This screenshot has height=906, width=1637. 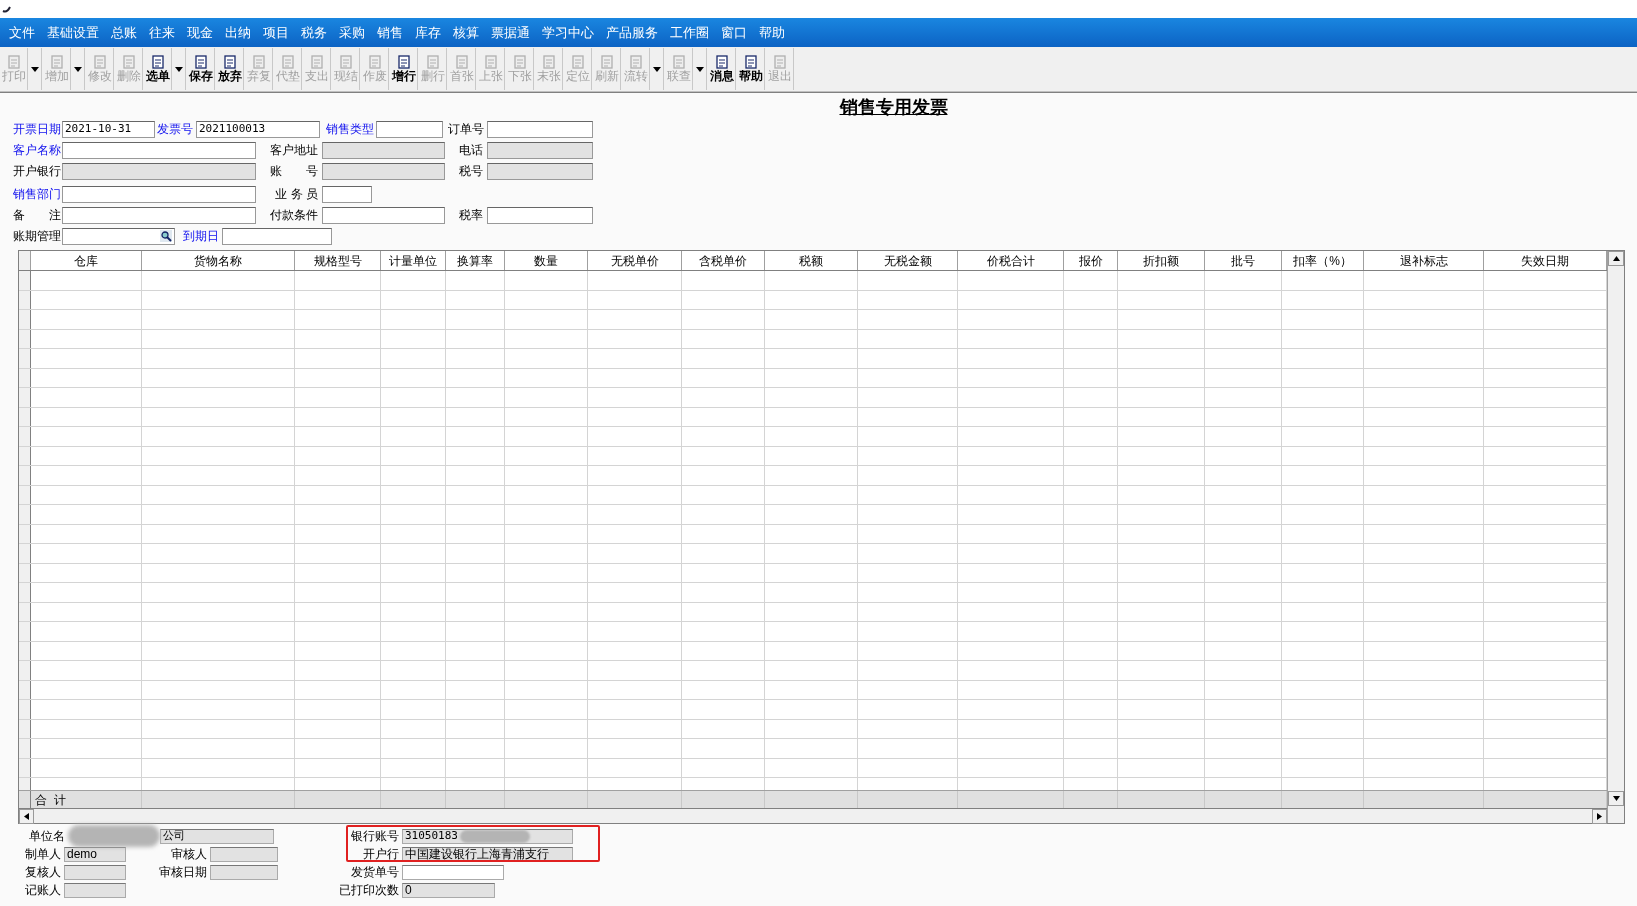 What do you see at coordinates (26, 816) in the screenshot?
I see `scroll-left-button` at bounding box center [26, 816].